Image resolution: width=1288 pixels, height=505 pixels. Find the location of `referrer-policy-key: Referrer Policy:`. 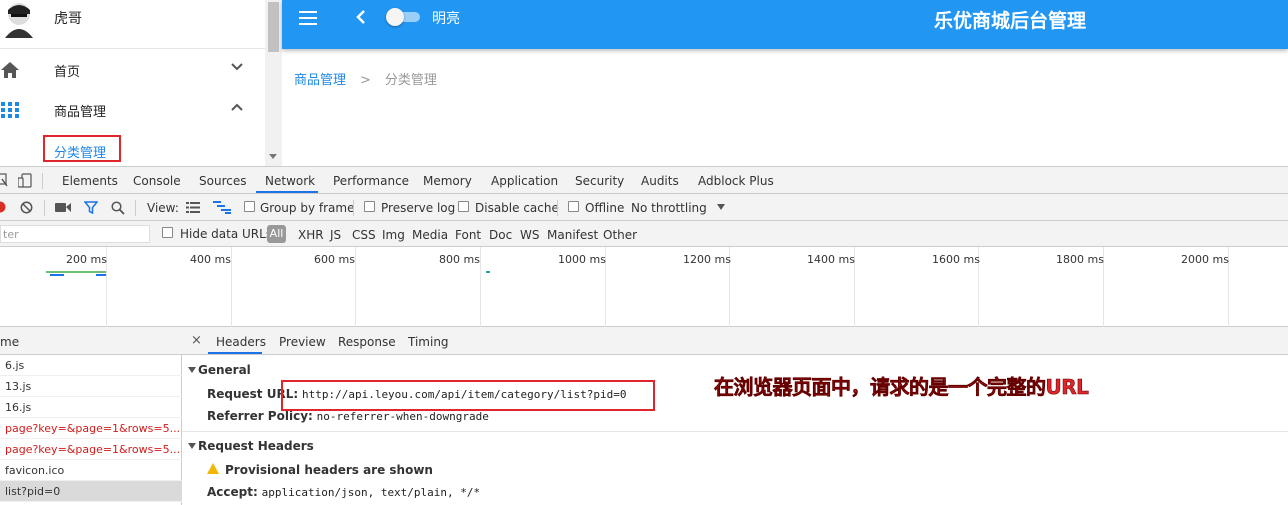

referrer-policy-key: Referrer Policy: is located at coordinates (260, 416).